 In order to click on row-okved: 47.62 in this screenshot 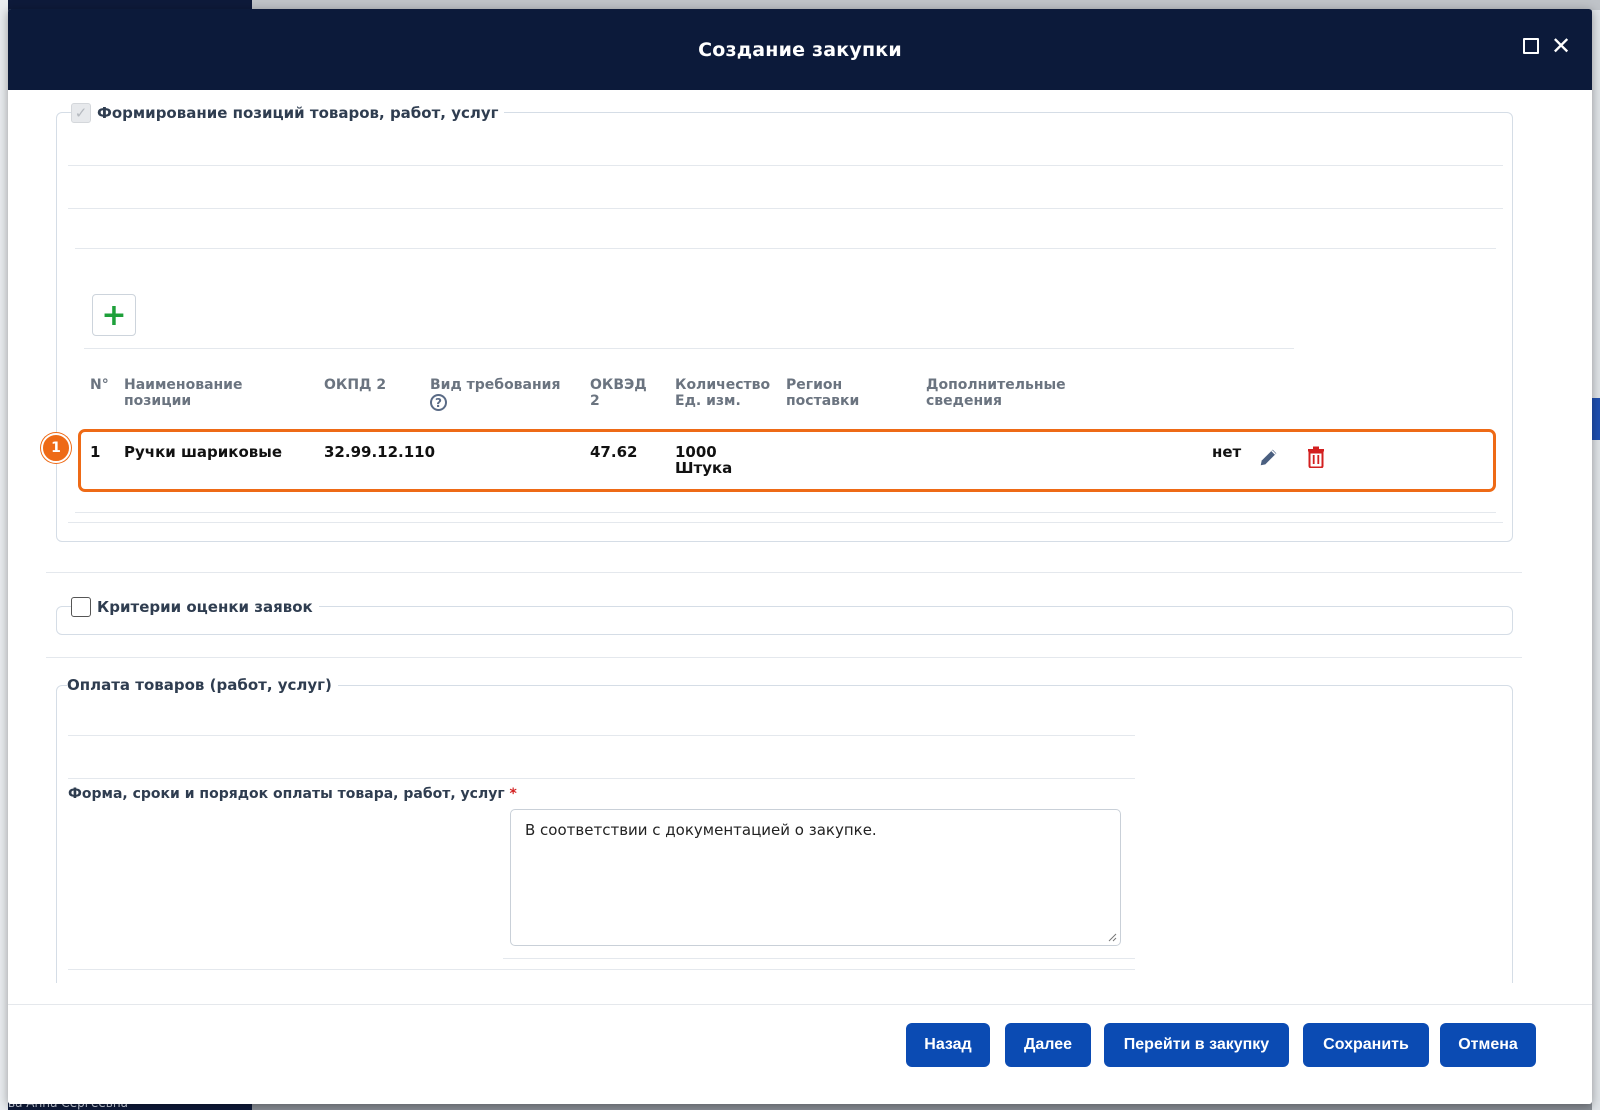, I will do `click(614, 452)`.